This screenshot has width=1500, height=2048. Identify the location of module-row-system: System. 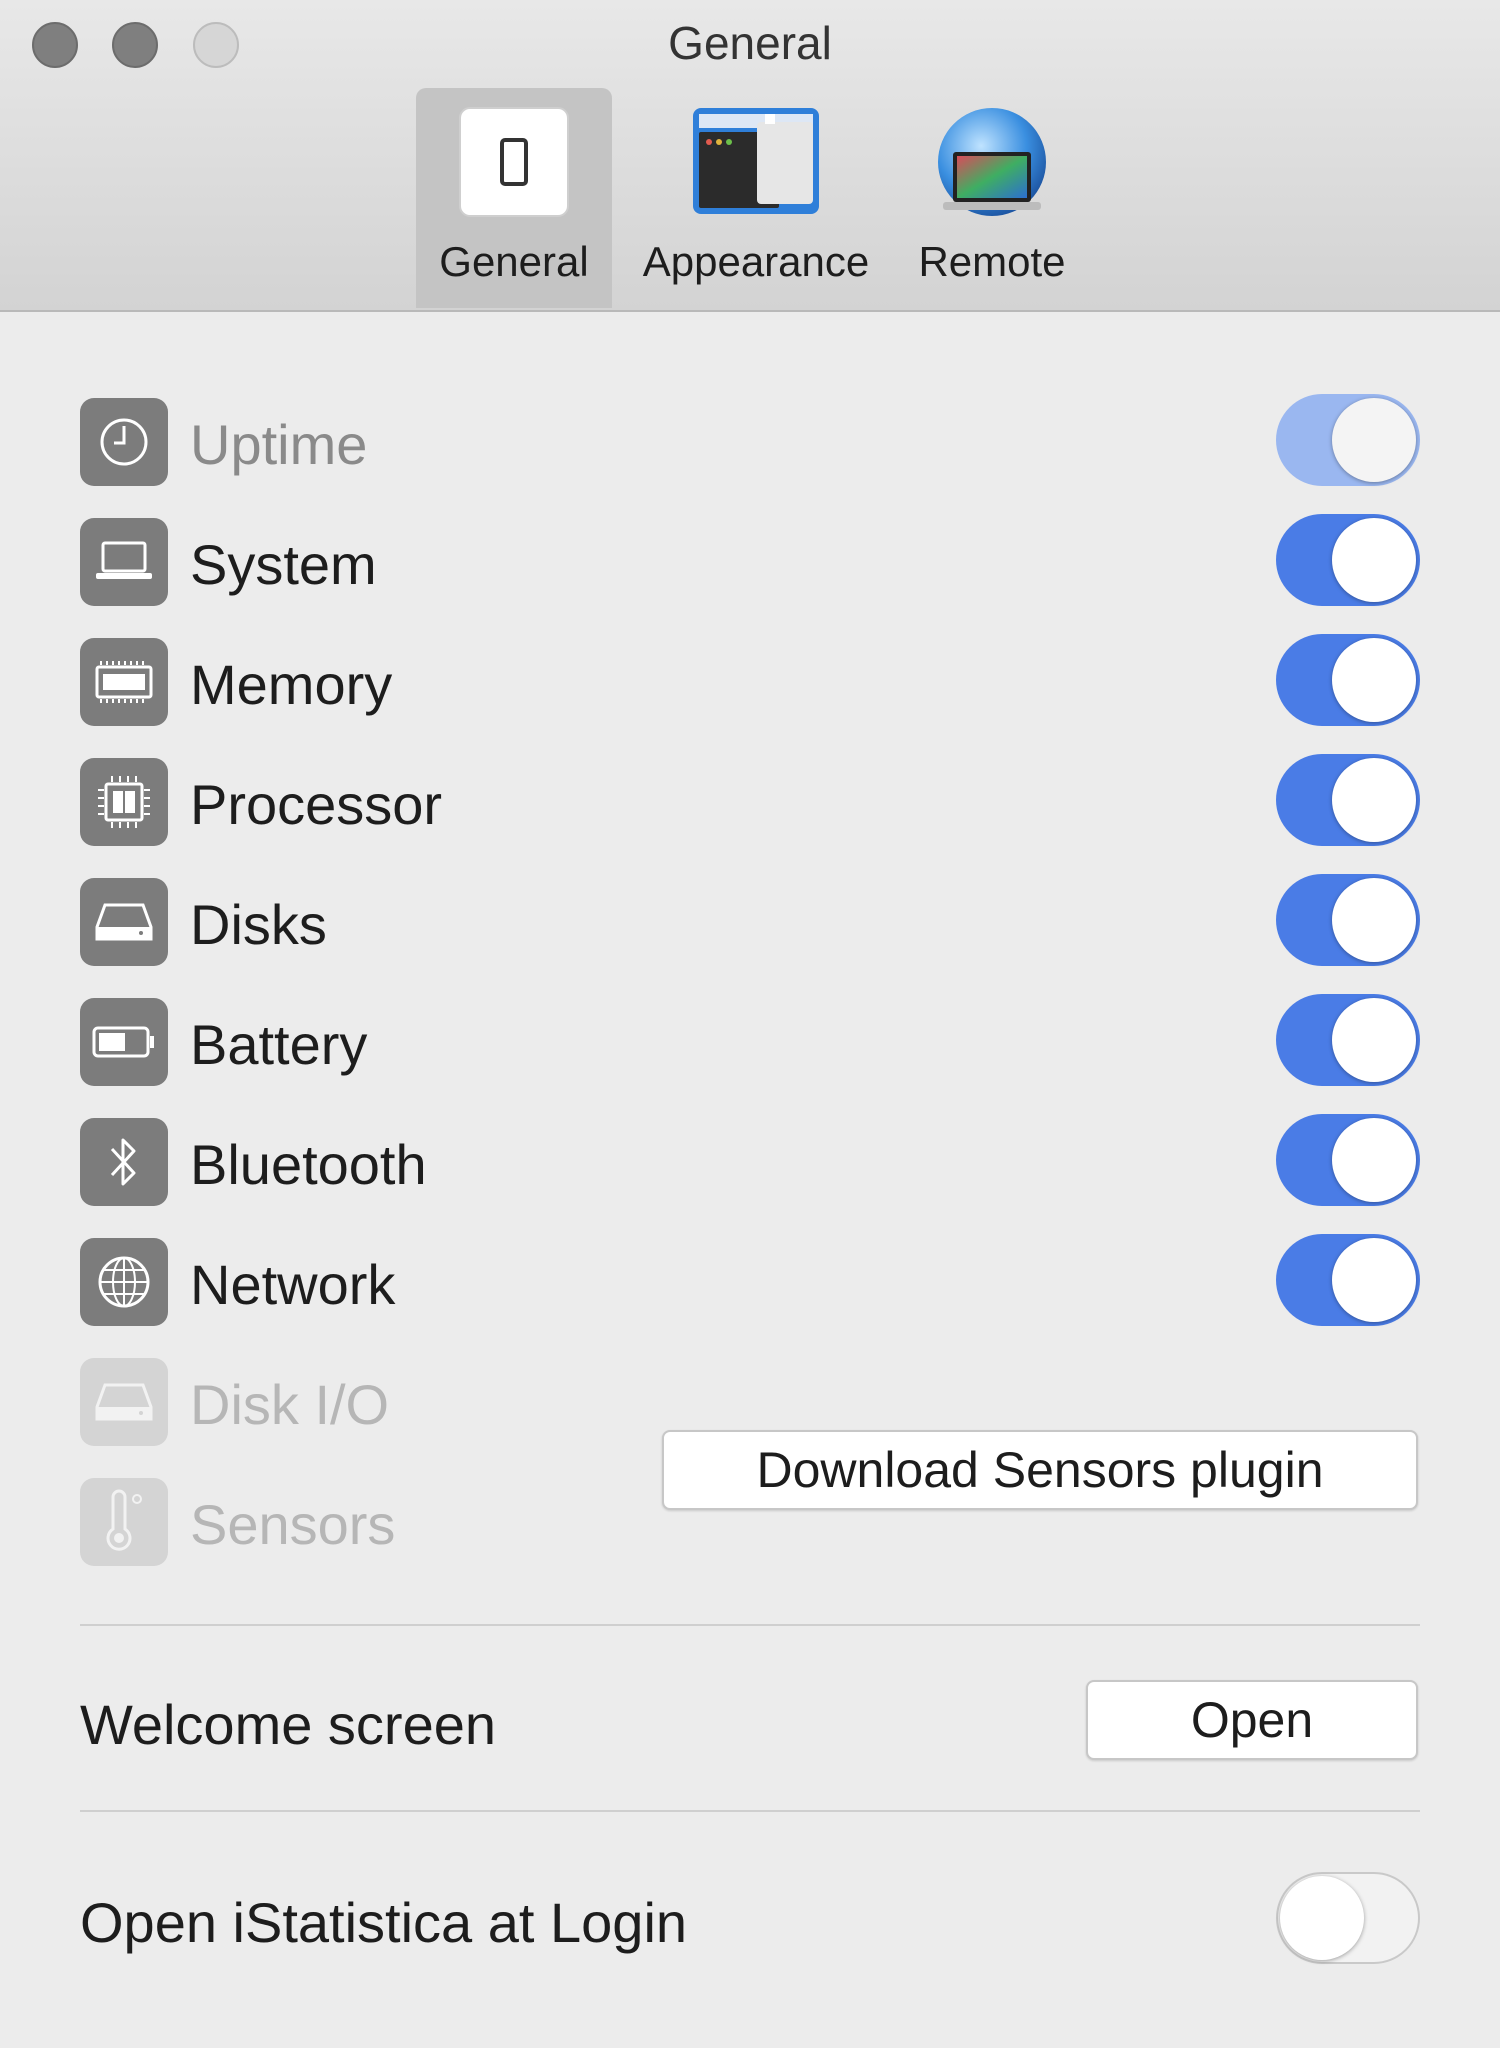
(750, 561).